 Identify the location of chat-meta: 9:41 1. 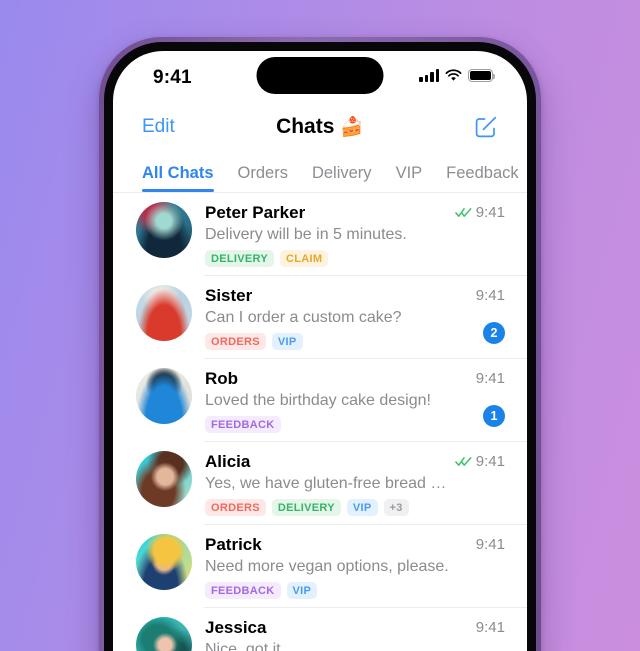
(490, 400).